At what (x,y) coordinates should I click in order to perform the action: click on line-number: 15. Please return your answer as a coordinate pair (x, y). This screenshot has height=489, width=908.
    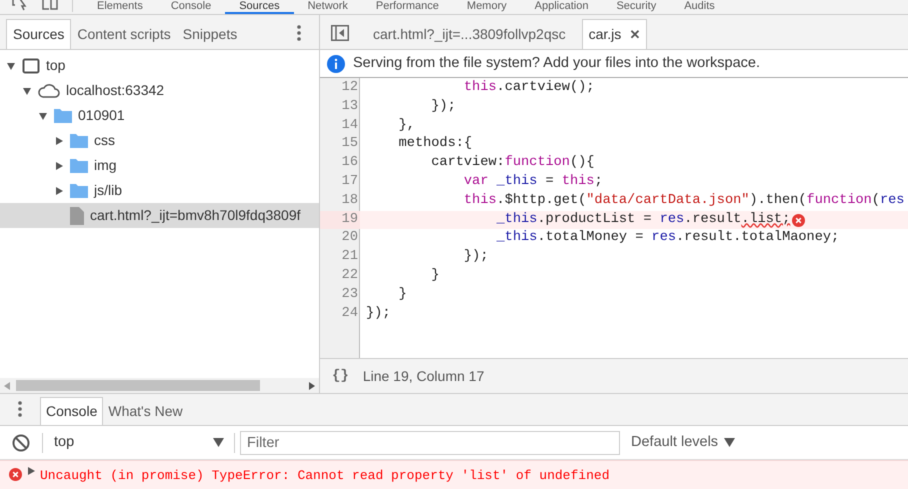
    Looking at the image, I should click on (349, 144).